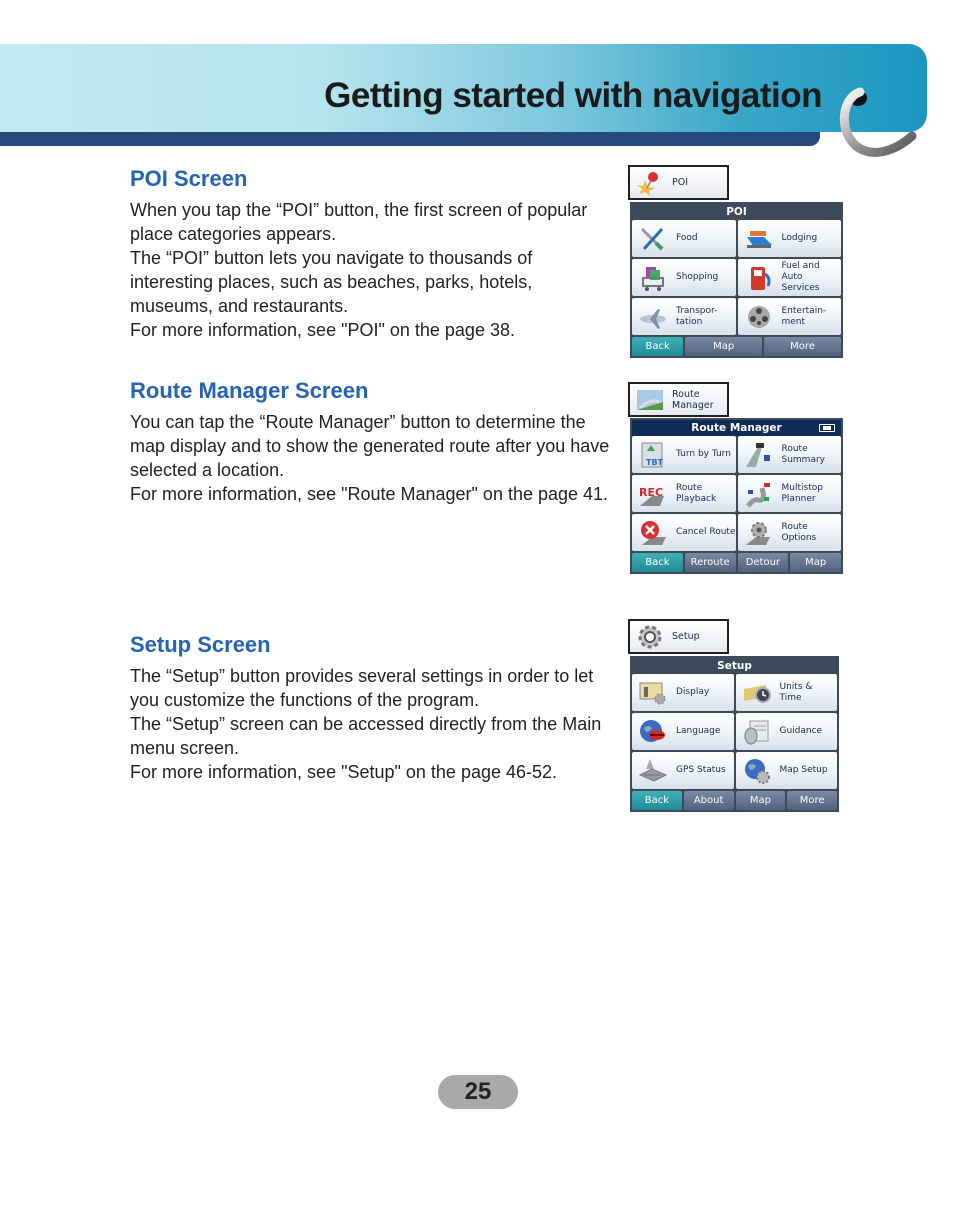  Describe the element at coordinates (573, 95) in the screenshot. I see `page-title: Getting started with navigation` at that location.